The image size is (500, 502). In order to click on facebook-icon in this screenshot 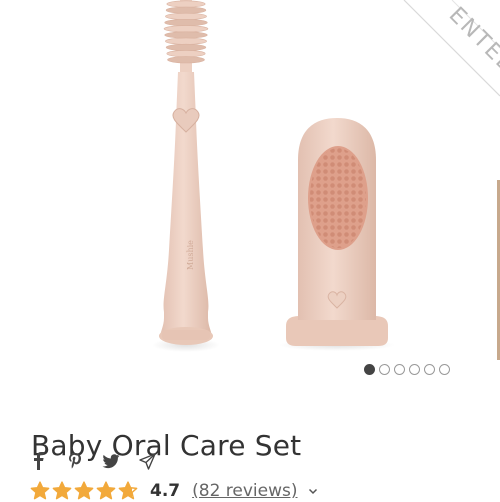, I will do `click(39, 461)`.